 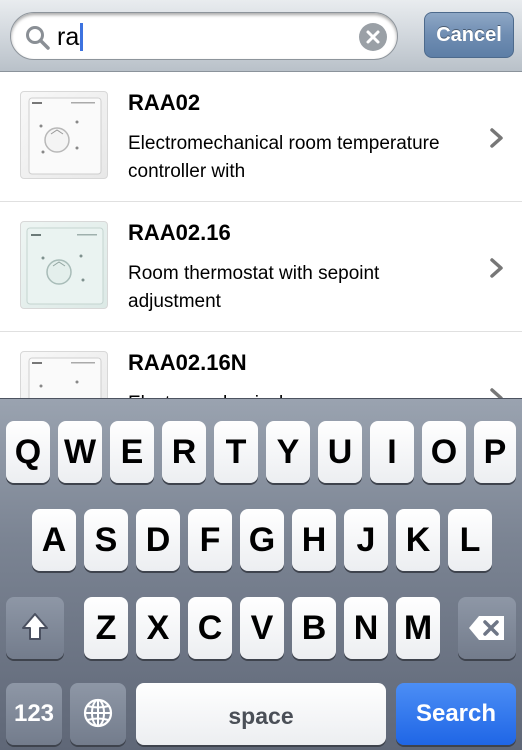 I want to click on globe-icon, so click(x=98, y=713).